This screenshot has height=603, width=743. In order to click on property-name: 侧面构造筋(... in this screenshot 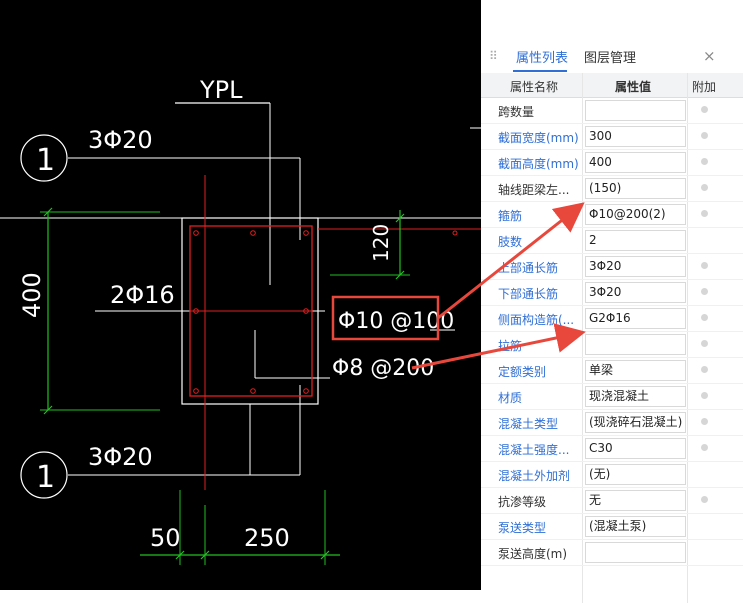, I will do `click(536, 320)`.